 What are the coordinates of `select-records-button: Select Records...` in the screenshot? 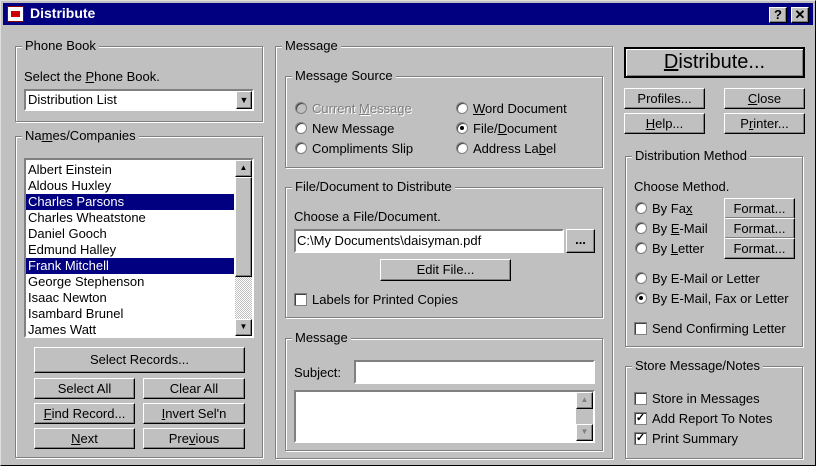 It's located at (139, 360).